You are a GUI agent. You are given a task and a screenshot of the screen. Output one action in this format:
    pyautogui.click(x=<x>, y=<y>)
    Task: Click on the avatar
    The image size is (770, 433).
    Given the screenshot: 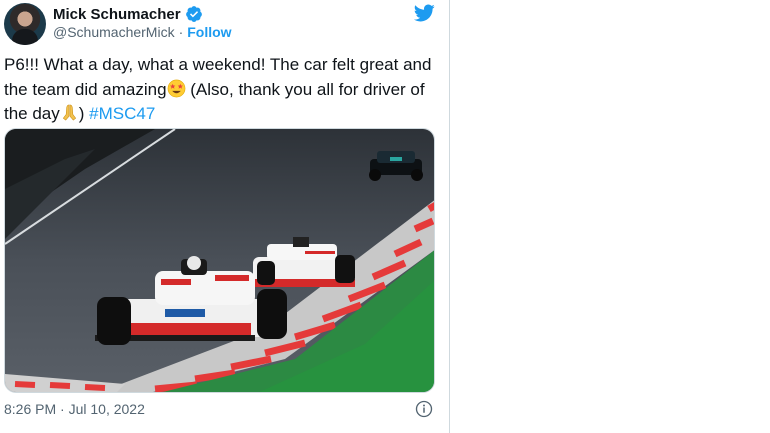 What is the action you would take?
    pyautogui.click(x=25, y=24)
    